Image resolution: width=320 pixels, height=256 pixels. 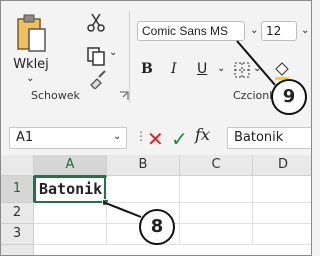 I want to click on cell-a1: Batonik, so click(x=70, y=189).